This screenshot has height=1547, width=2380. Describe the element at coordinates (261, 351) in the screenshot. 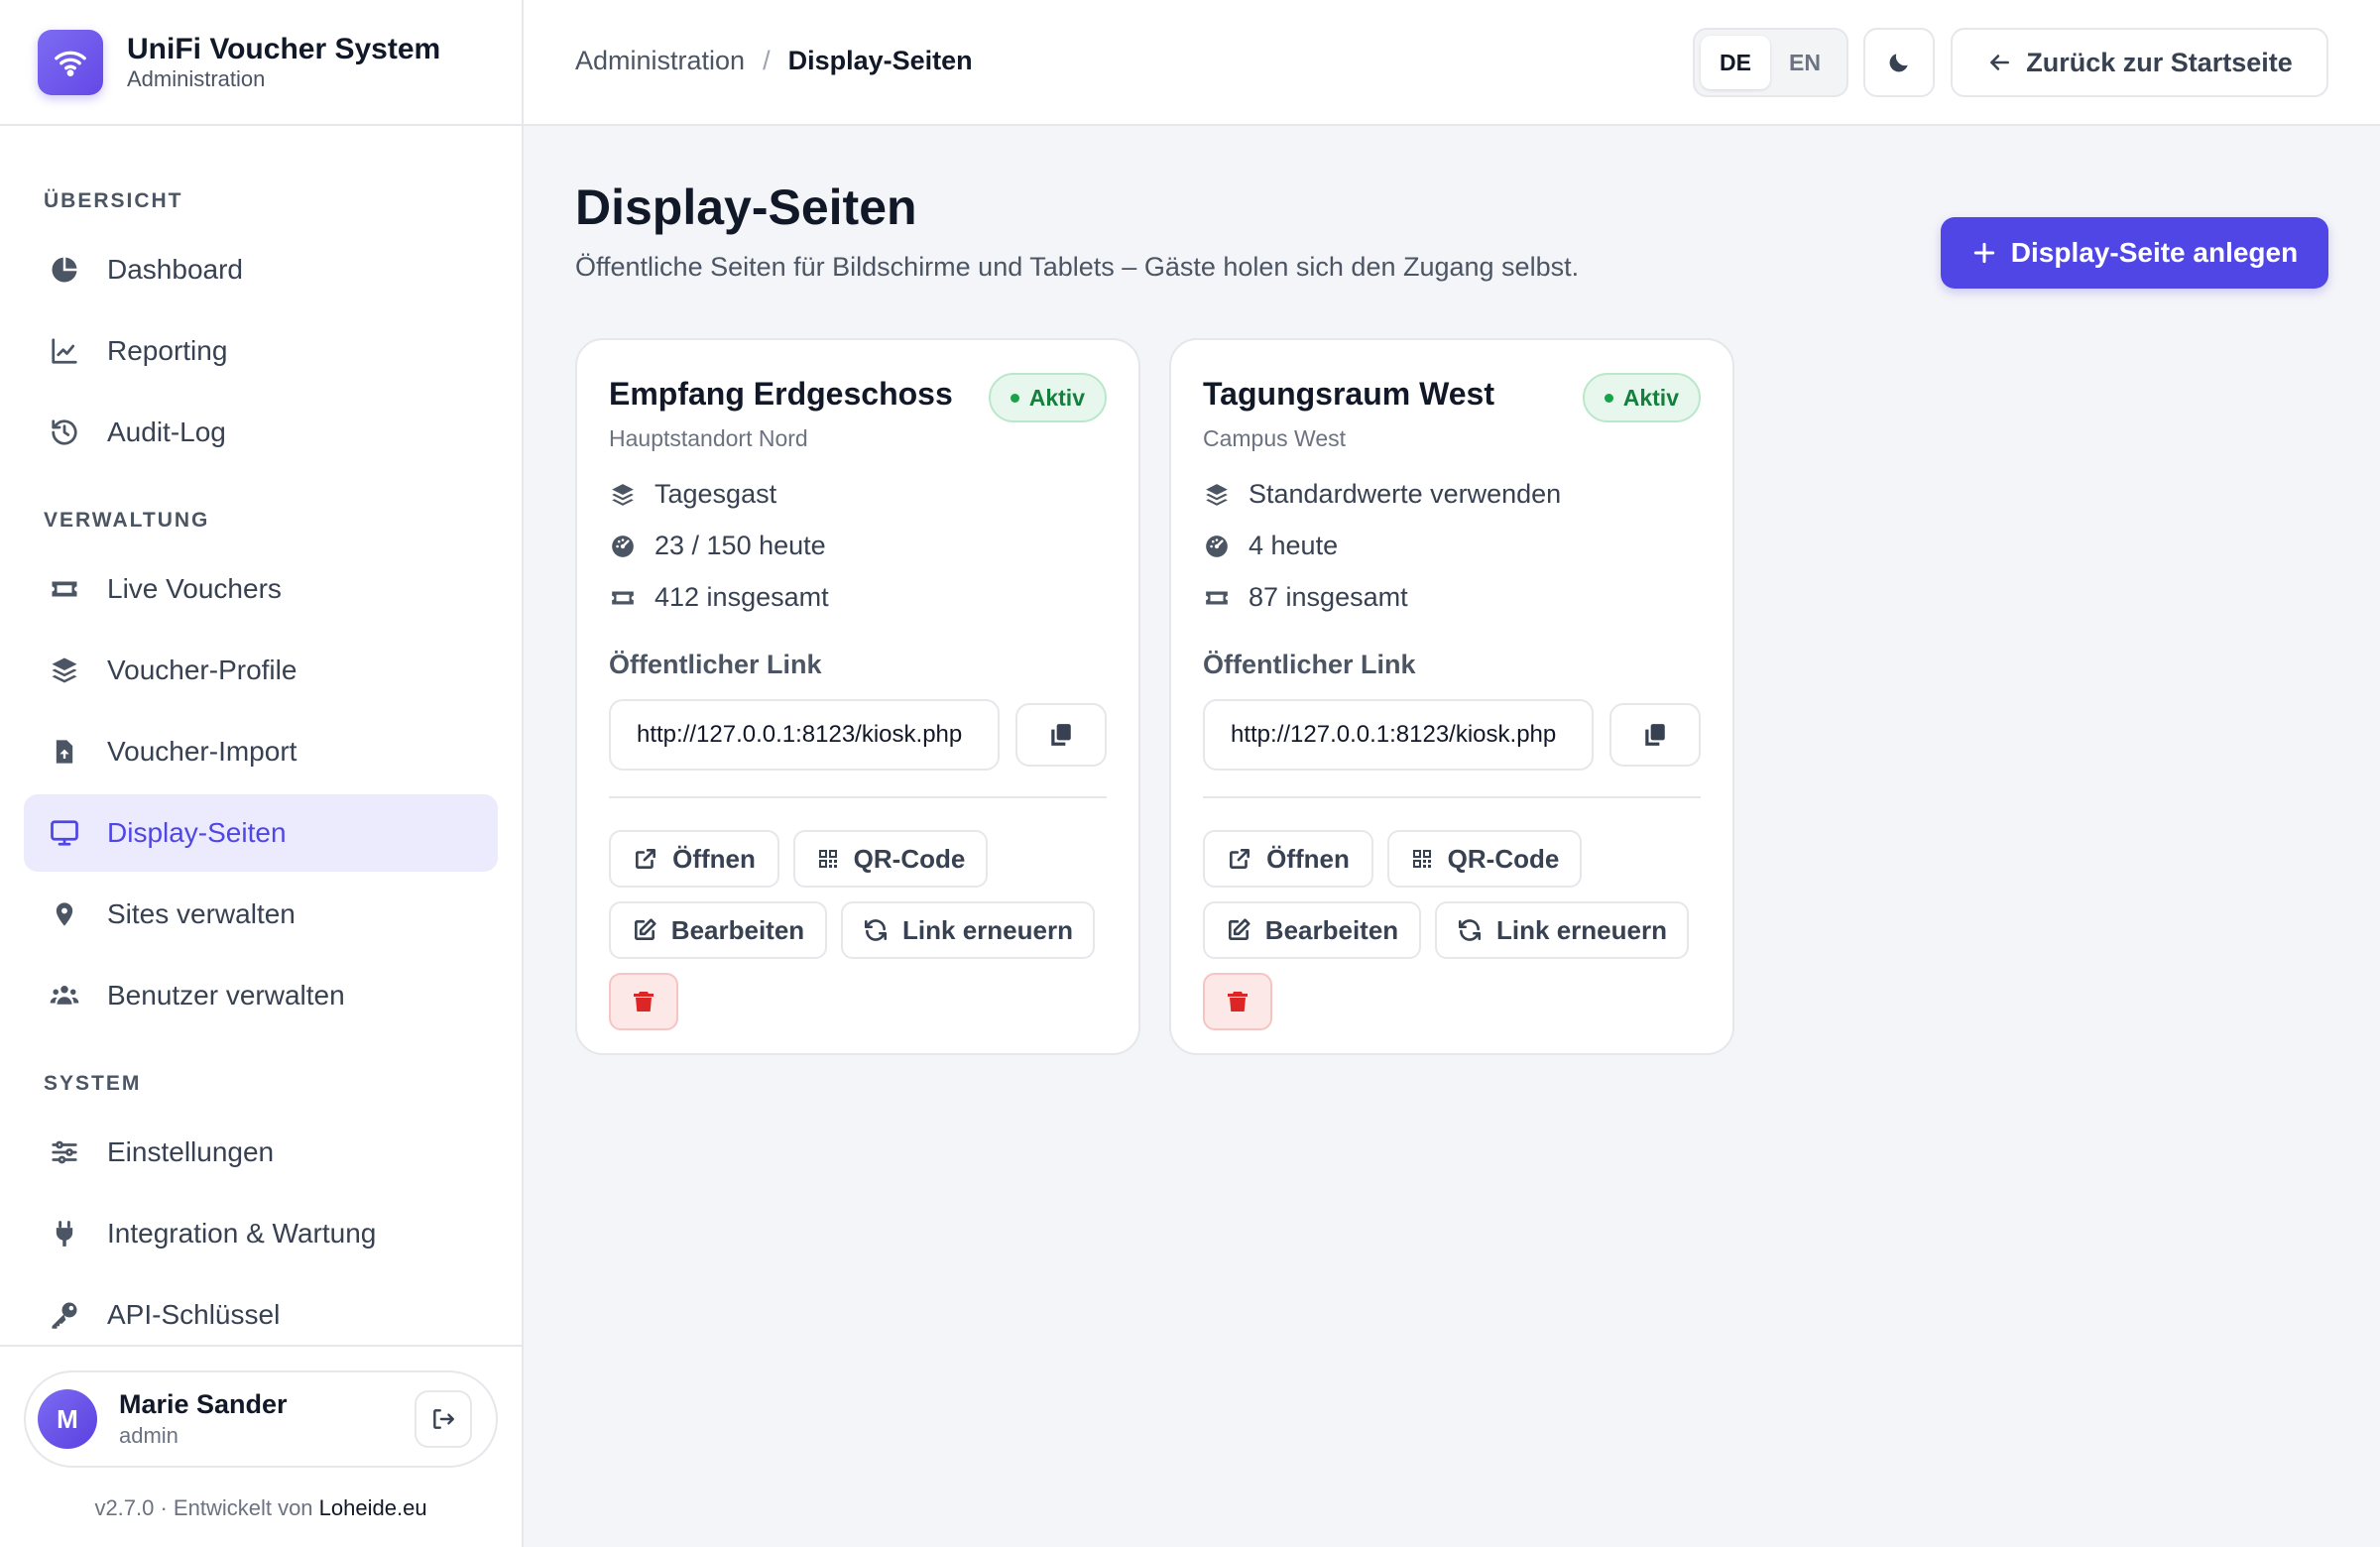

I see `sidebar-item-reporting: Reporting` at that location.